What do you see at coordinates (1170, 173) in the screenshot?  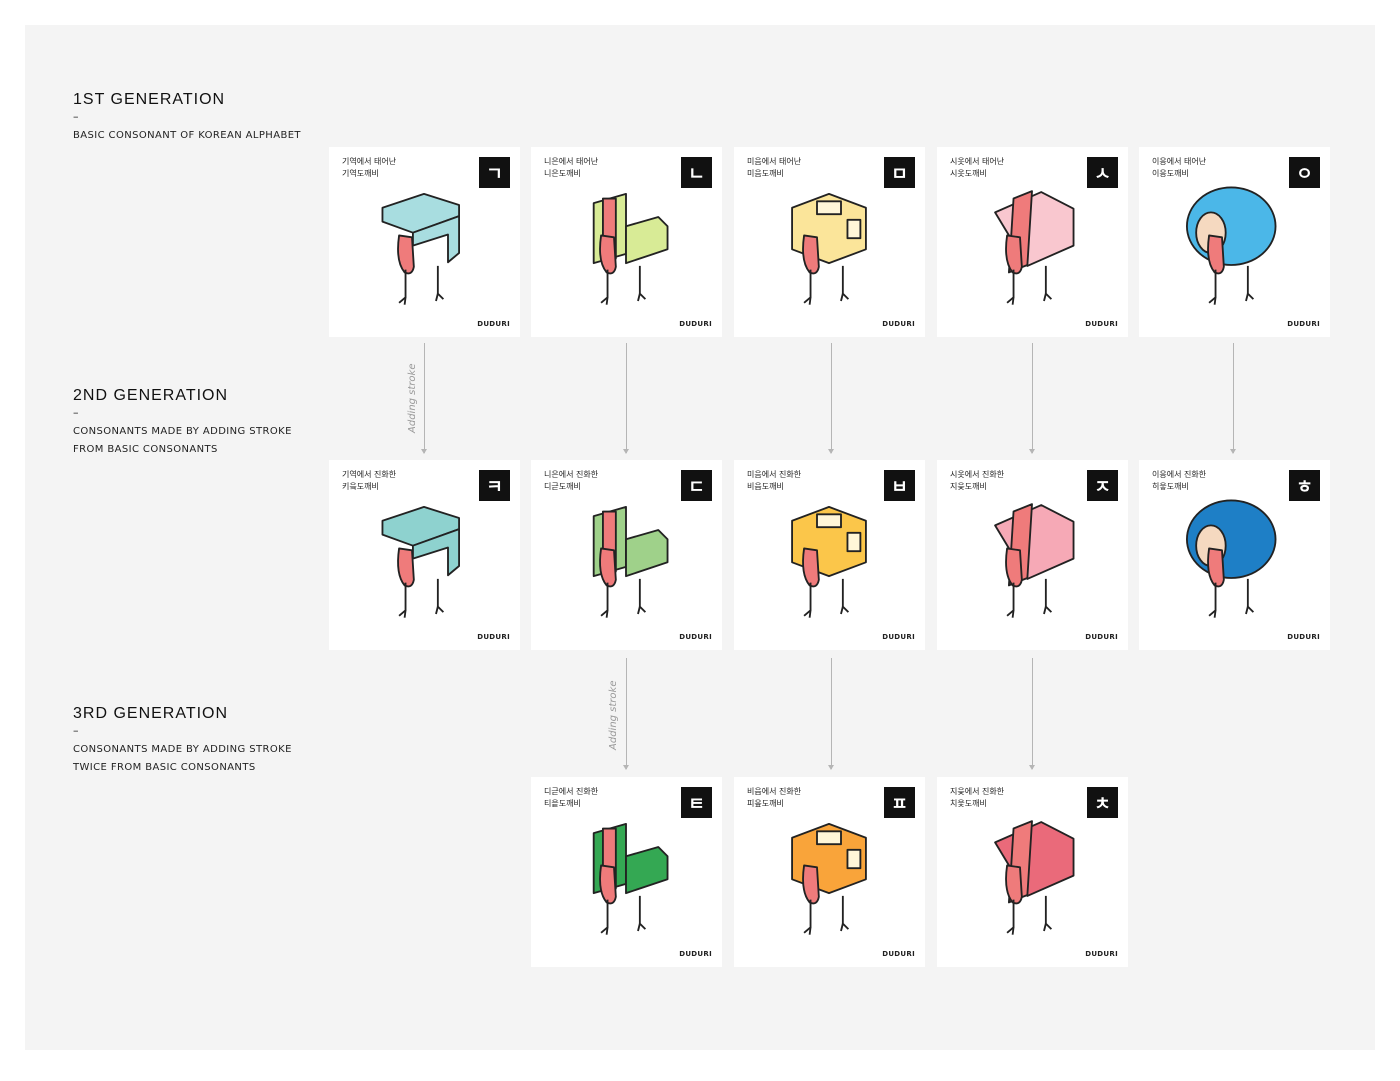 I see `caption-line: 이응도깨비` at bounding box center [1170, 173].